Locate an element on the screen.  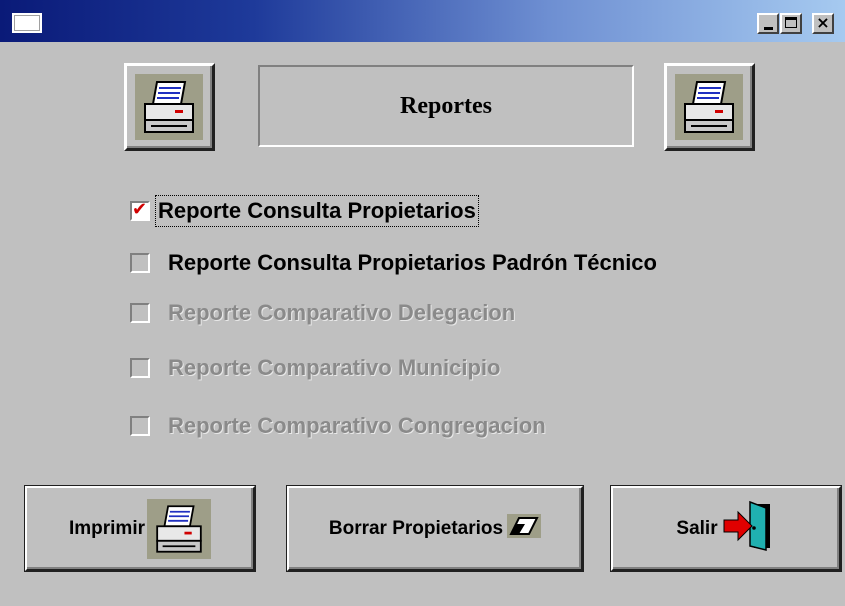
salir-label: Salir is located at coordinates (697, 528).